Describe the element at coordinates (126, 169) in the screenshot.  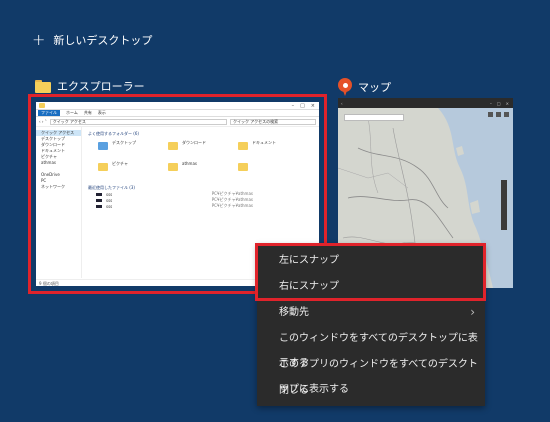
I see `folder-tile: ピクチャ` at that location.